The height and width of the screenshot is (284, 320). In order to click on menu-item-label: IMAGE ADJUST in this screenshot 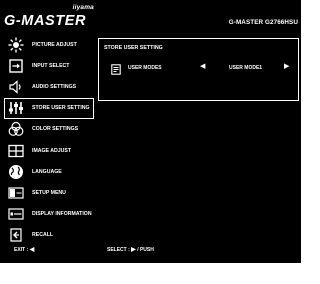, I will do `click(52, 150)`.